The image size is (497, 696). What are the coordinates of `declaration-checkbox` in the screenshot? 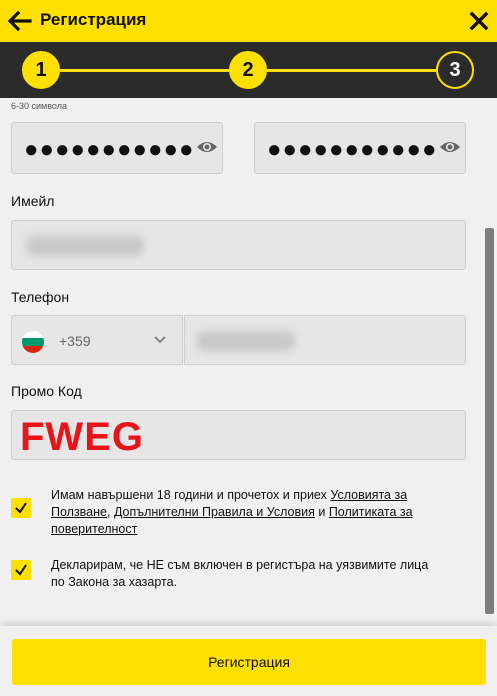 It's located at (21, 570).